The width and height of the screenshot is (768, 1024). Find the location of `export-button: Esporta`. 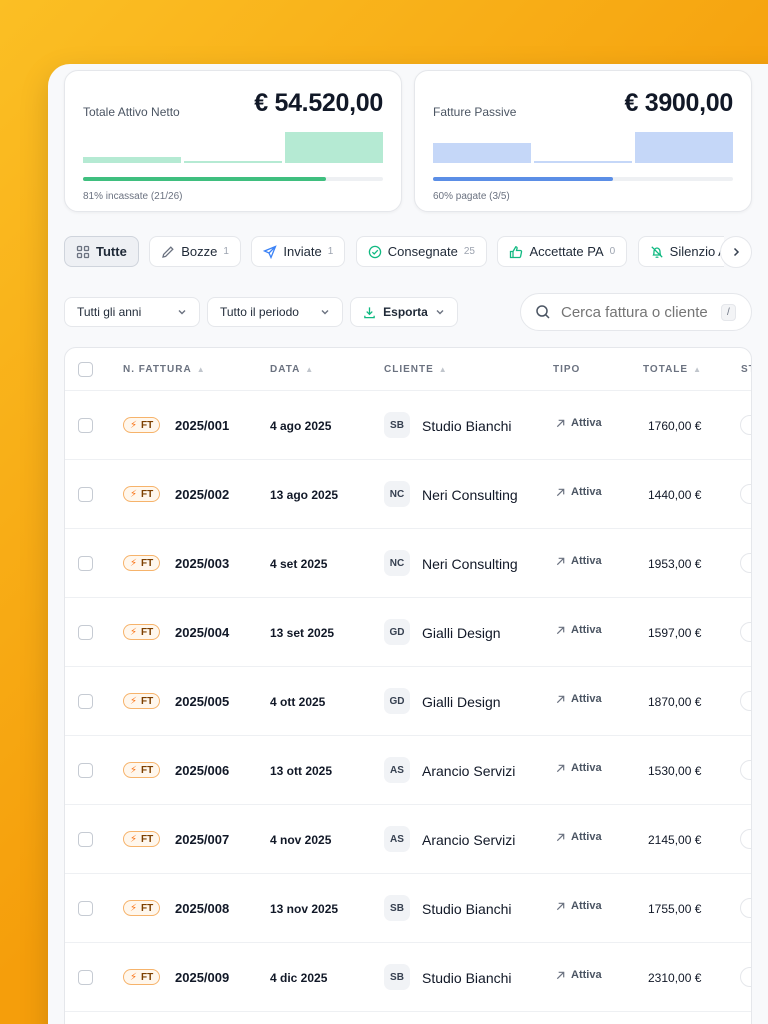

export-button: Esporta is located at coordinates (404, 312).